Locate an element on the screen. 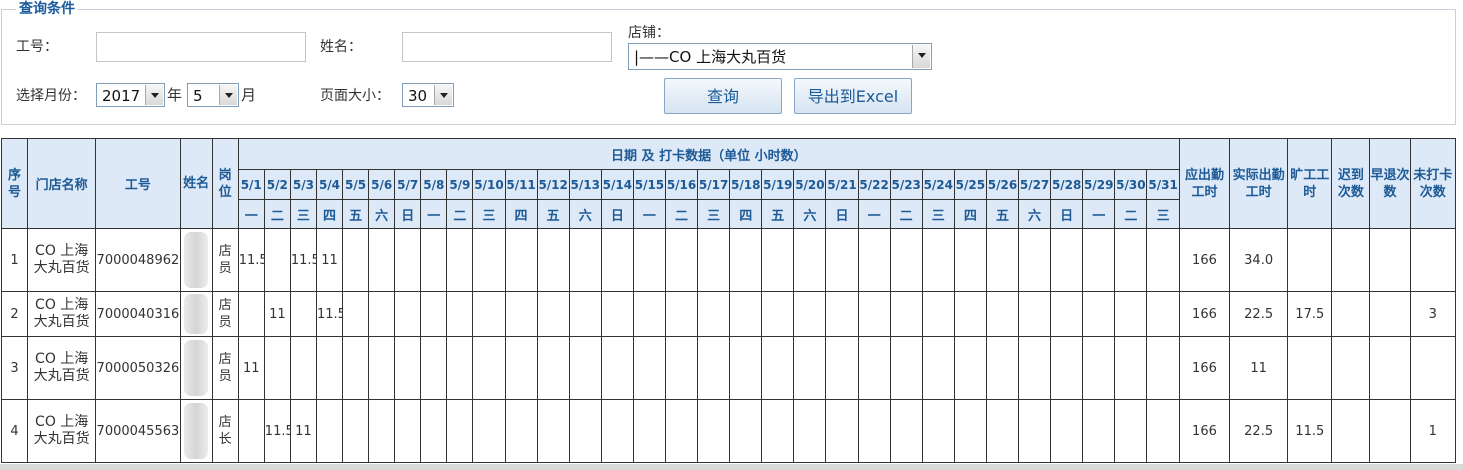 The height and width of the screenshot is (470, 1463). date-header: 5/15 is located at coordinates (649, 184).